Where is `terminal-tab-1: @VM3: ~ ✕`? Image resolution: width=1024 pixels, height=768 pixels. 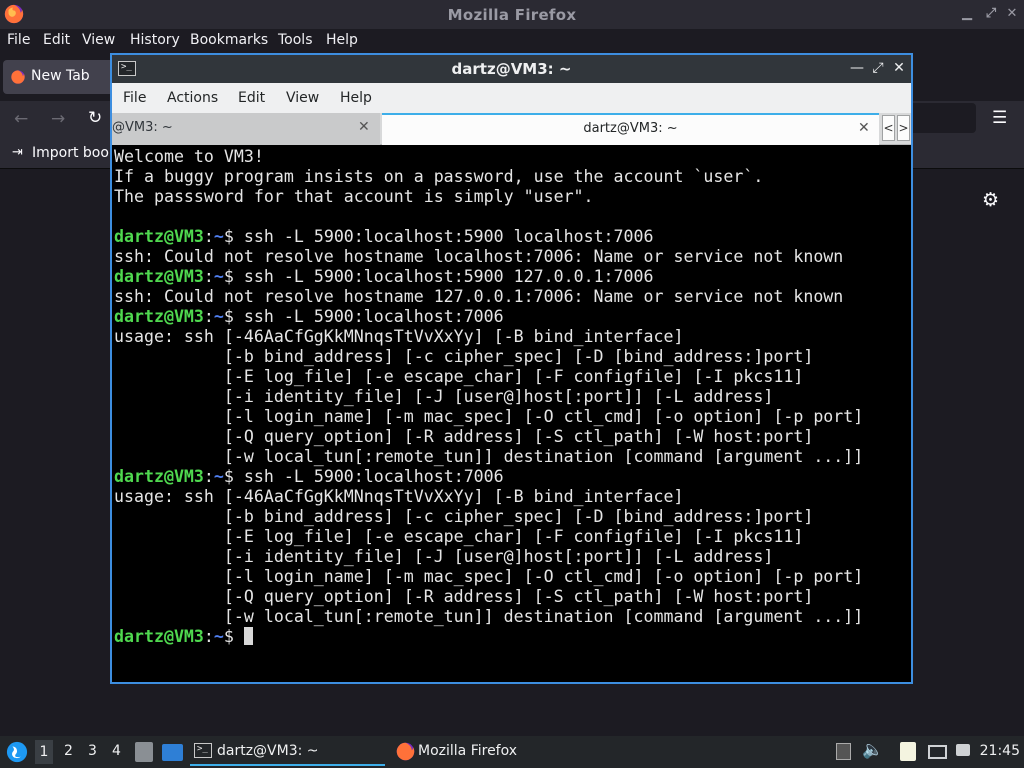
terminal-tab-1: @VM3: ~ ✕ is located at coordinates (246, 129).